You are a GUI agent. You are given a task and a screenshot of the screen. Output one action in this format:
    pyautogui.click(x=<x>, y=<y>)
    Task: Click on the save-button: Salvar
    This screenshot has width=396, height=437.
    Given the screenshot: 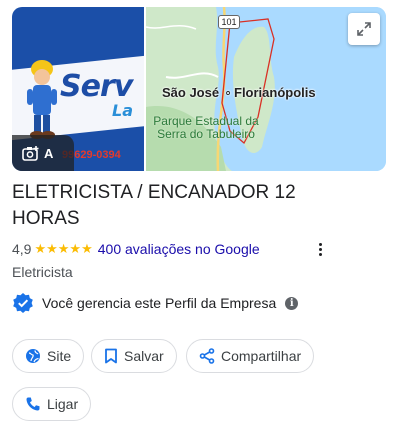 What is the action you would take?
    pyautogui.click(x=134, y=356)
    